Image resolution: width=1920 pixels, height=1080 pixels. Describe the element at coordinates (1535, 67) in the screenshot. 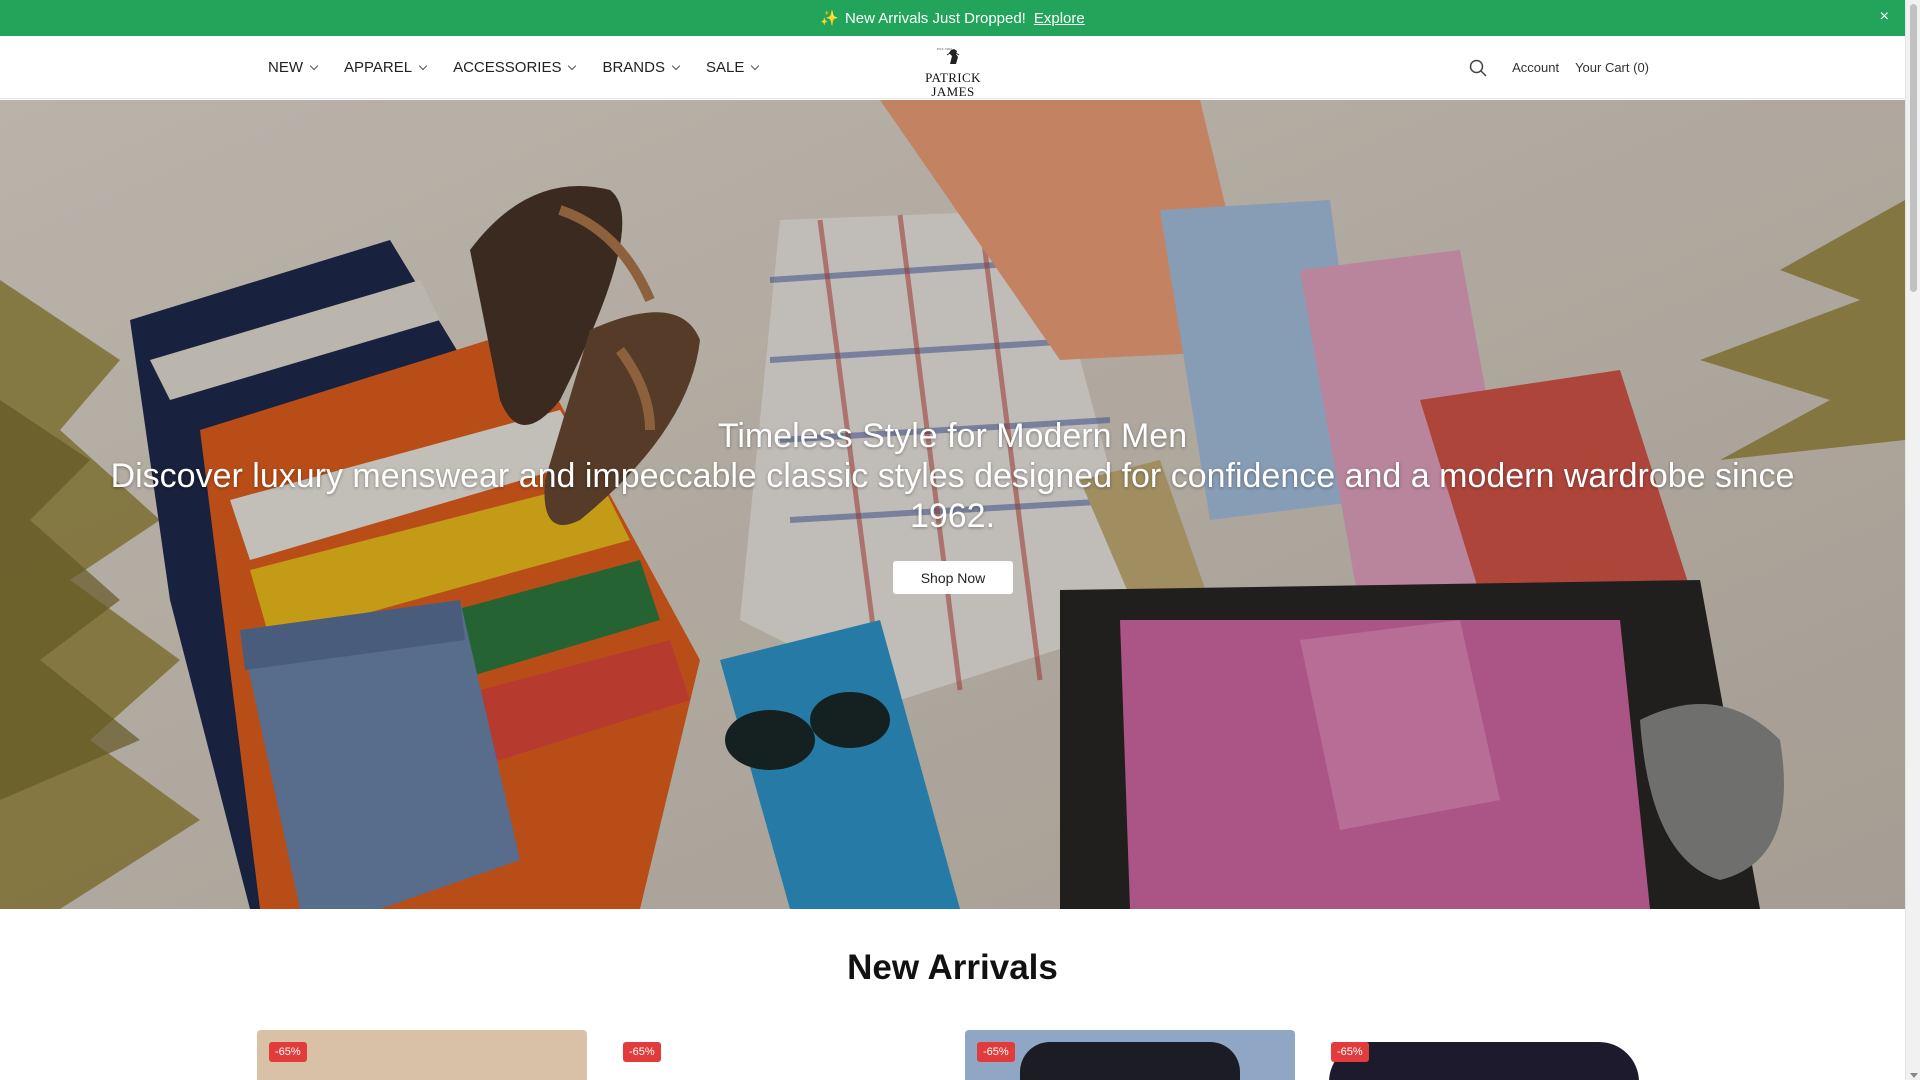

I see `account-link: Account` at that location.